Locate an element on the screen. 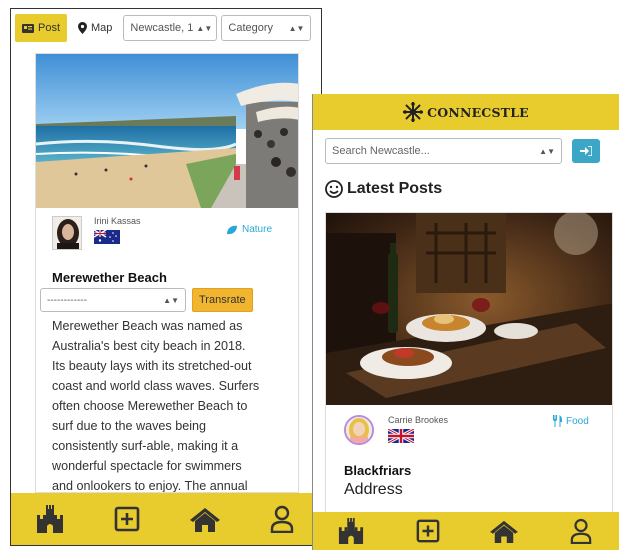  map-pin-icon is located at coordinates (83, 28).